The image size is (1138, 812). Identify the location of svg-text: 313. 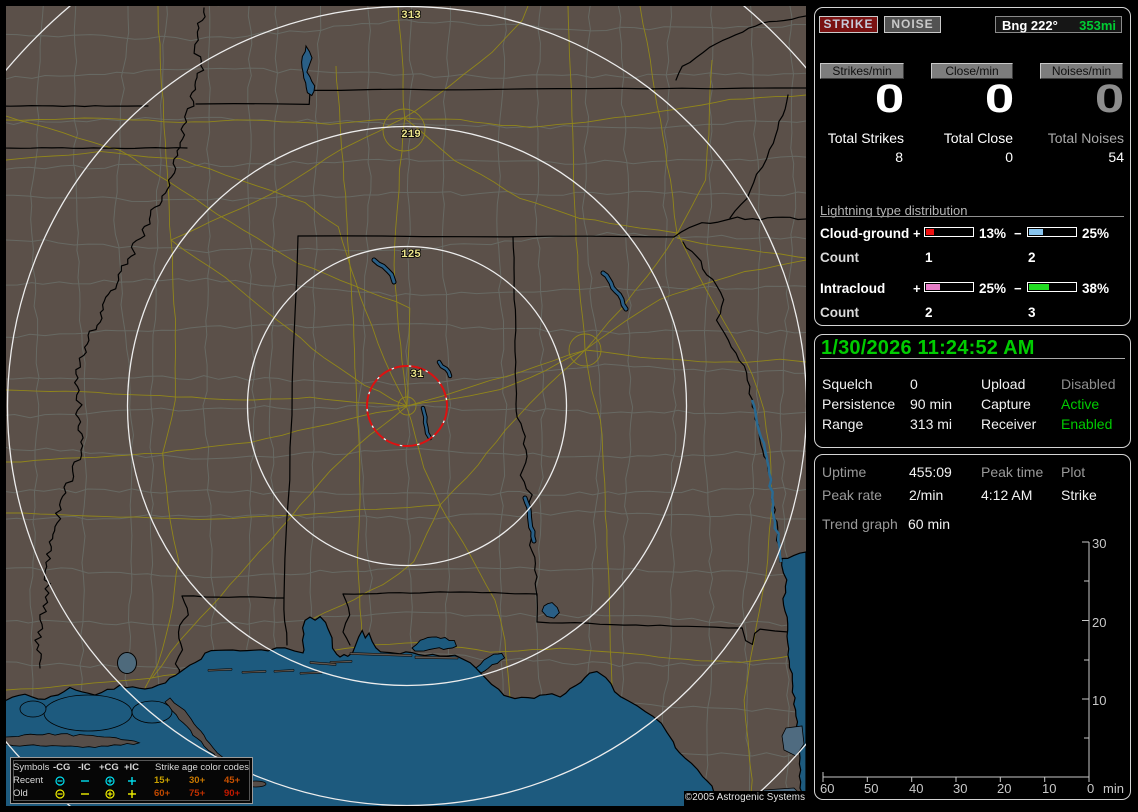
(411, 16).